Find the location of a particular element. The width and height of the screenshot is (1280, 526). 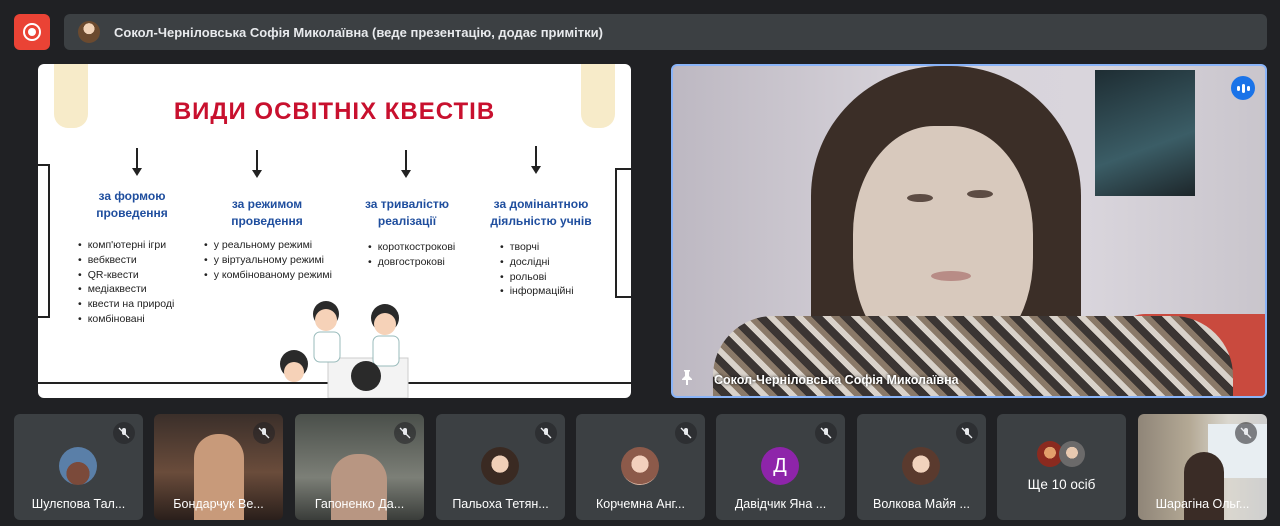

list-item: квести на природі is located at coordinates (126, 304).